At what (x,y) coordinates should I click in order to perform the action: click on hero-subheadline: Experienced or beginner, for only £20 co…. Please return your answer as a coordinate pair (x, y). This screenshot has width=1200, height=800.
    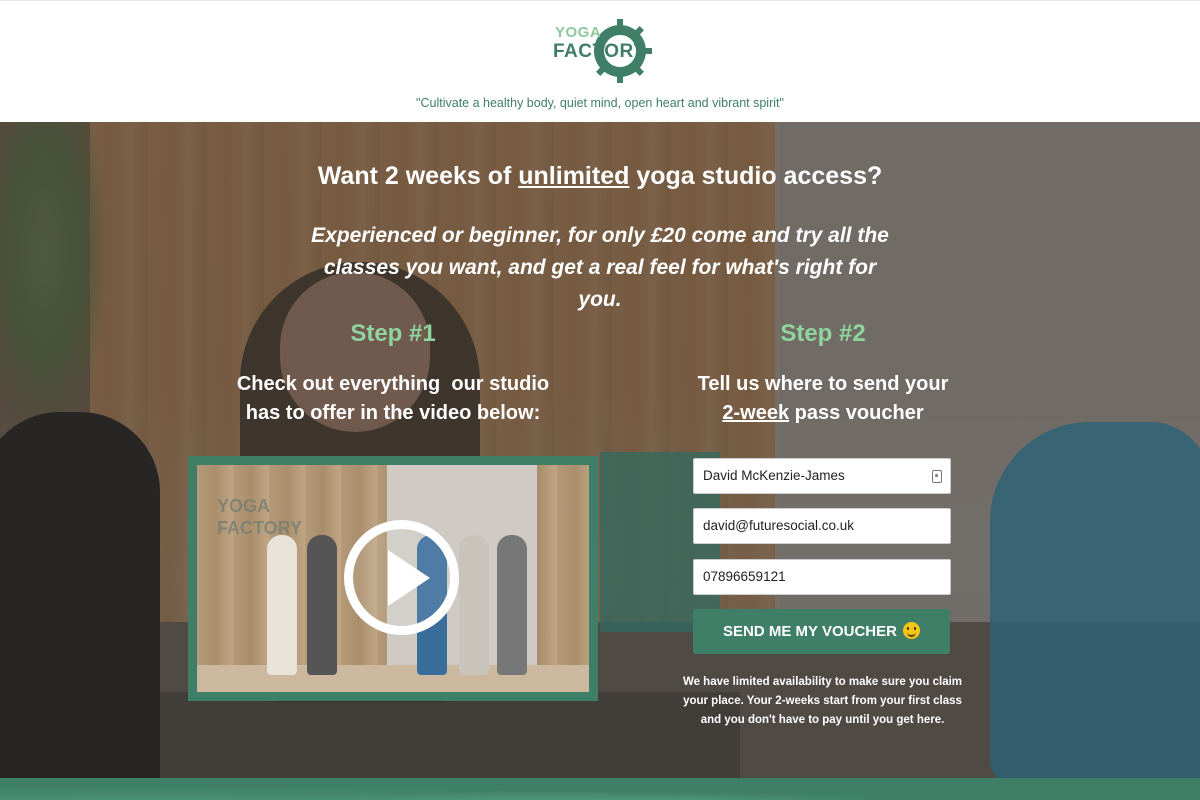
    Looking at the image, I should click on (600, 267).